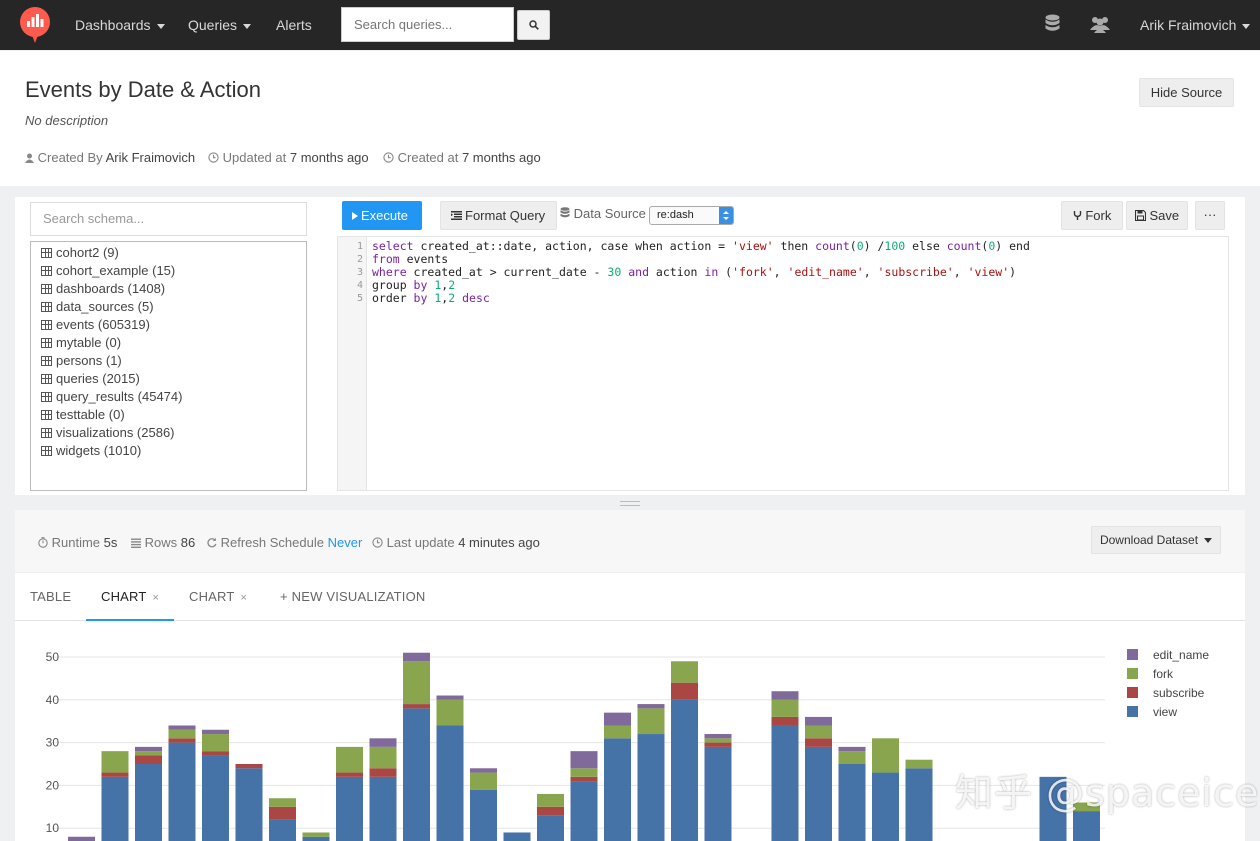 This screenshot has width=1260, height=841. What do you see at coordinates (1100, 24) in the screenshot?
I see `users-icon` at bounding box center [1100, 24].